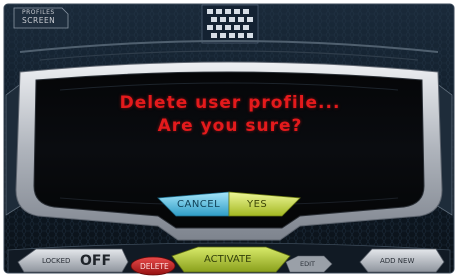 The height and width of the screenshot is (277, 458). I want to click on add-new-button-label: ADD NEW, so click(397, 261).